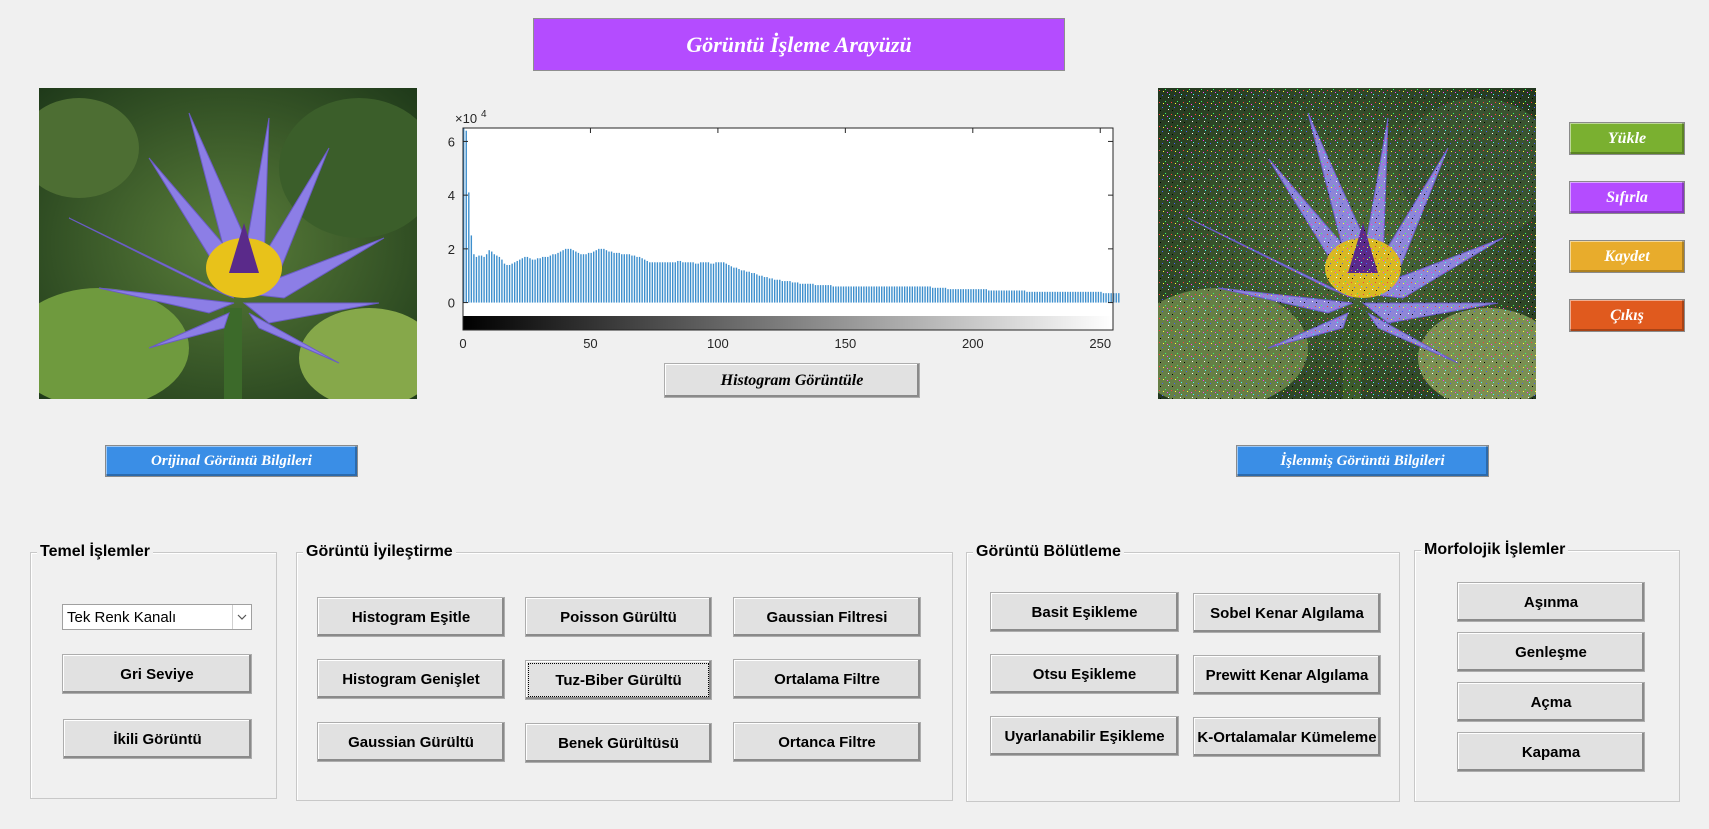 This screenshot has height=829, width=1709. What do you see at coordinates (827, 617) in the screenshot?
I see `gaussian-filter-button: Gaussian Filtresi` at bounding box center [827, 617].